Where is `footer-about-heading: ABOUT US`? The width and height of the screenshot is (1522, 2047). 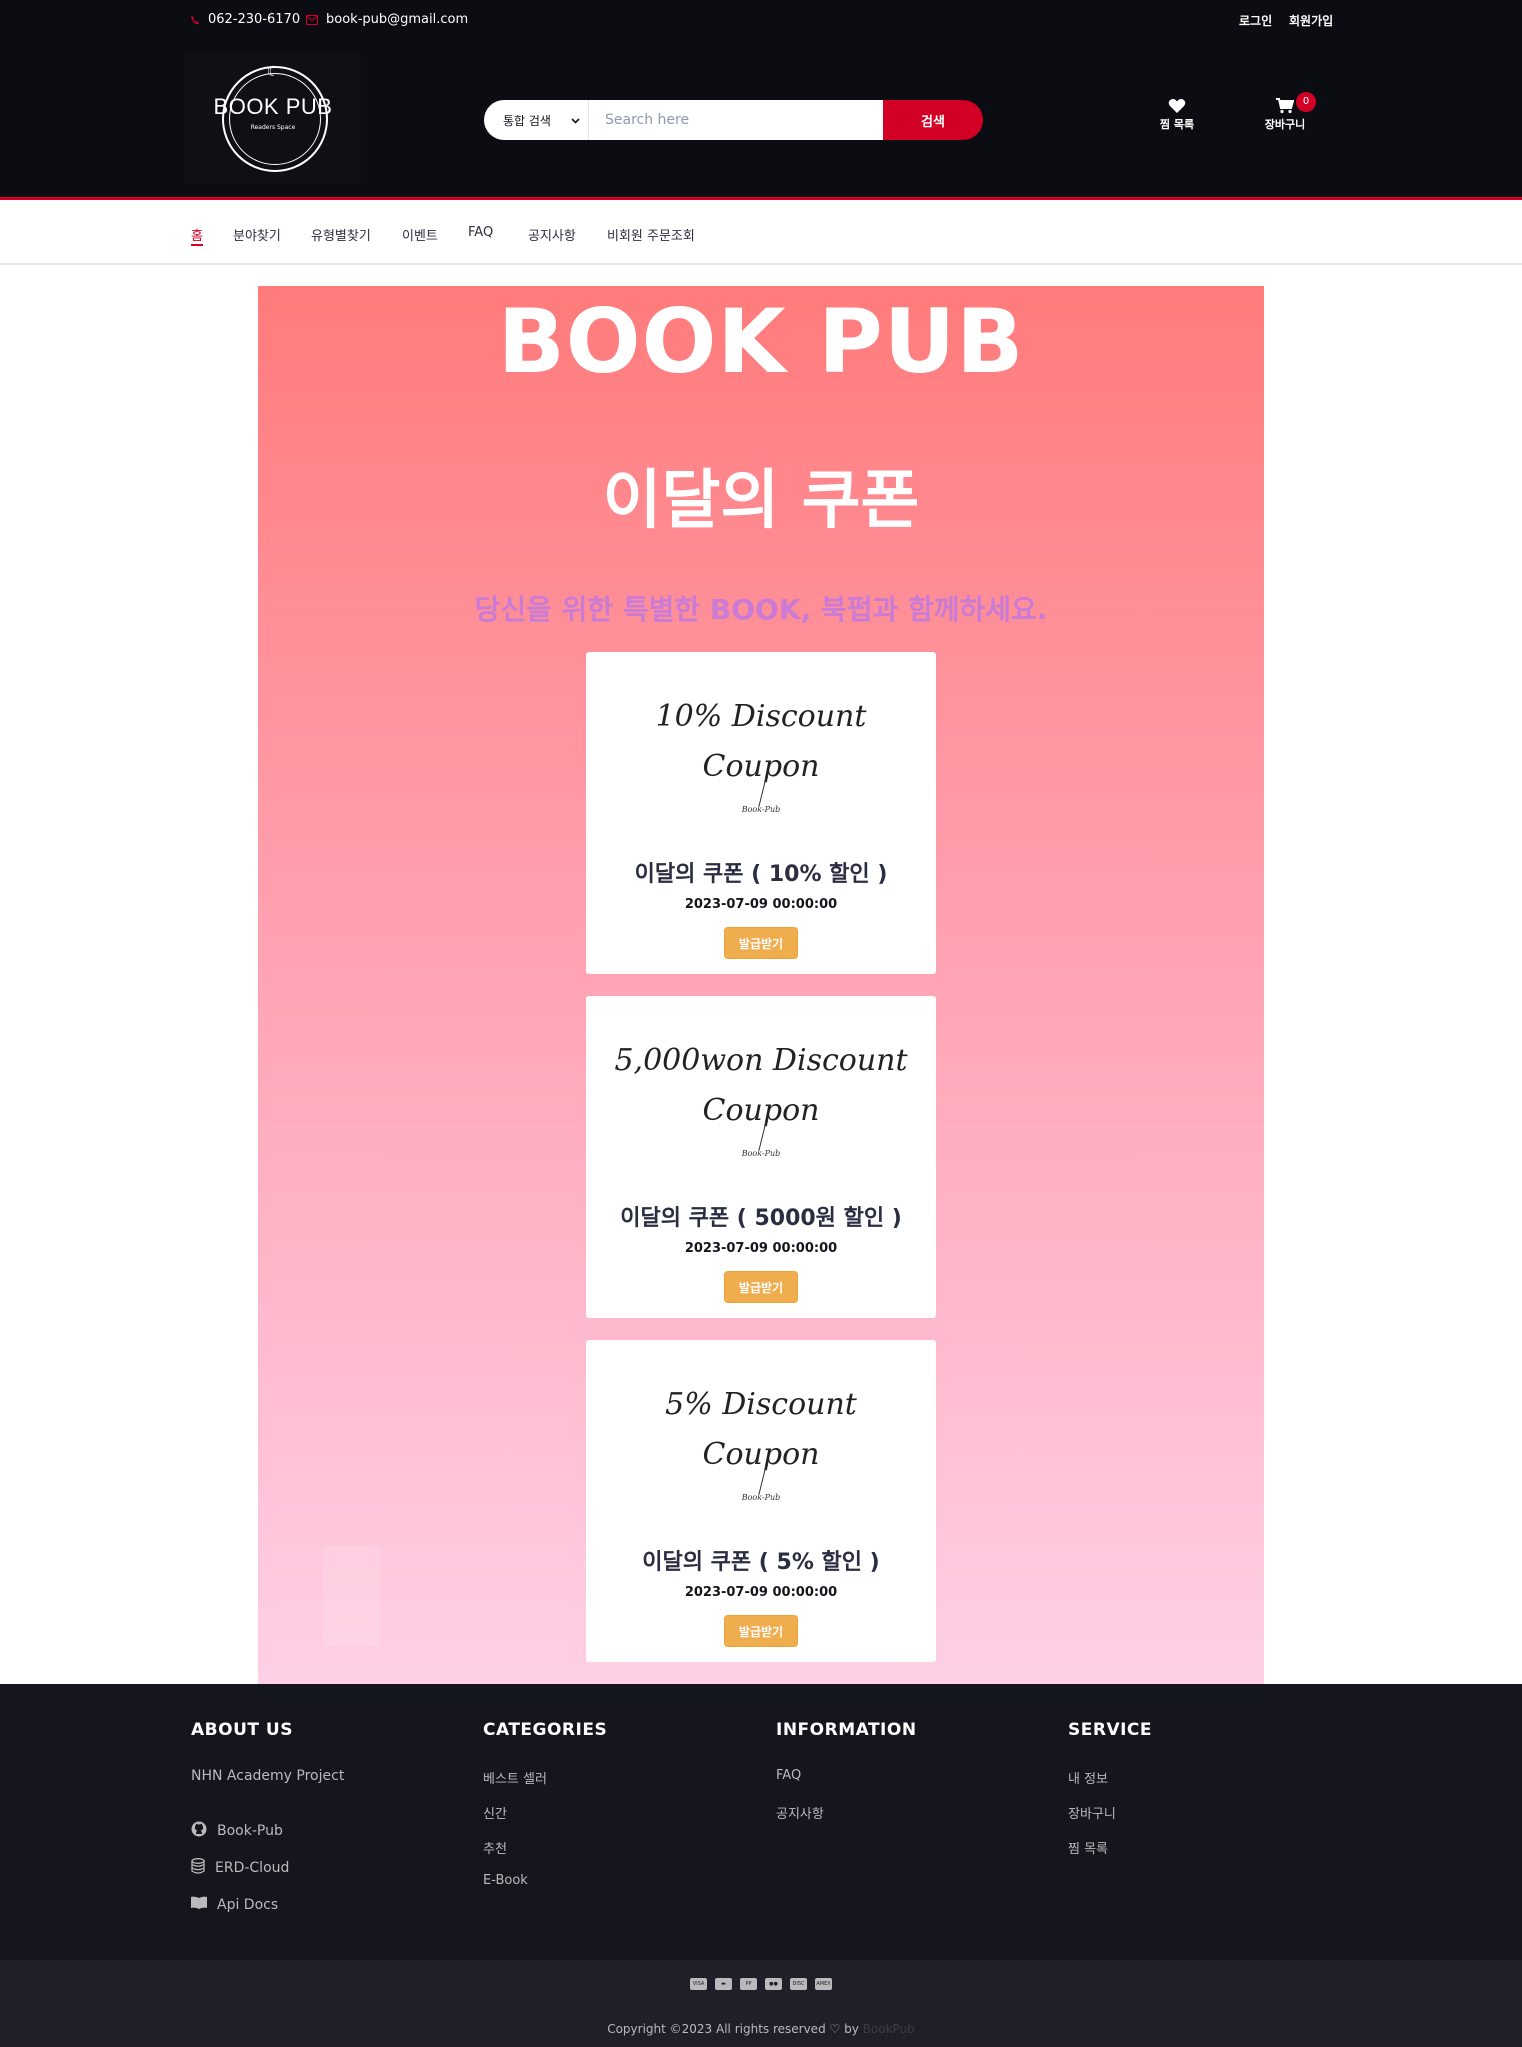
footer-about-heading: ABOUT US is located at coordinates (242, 1730).